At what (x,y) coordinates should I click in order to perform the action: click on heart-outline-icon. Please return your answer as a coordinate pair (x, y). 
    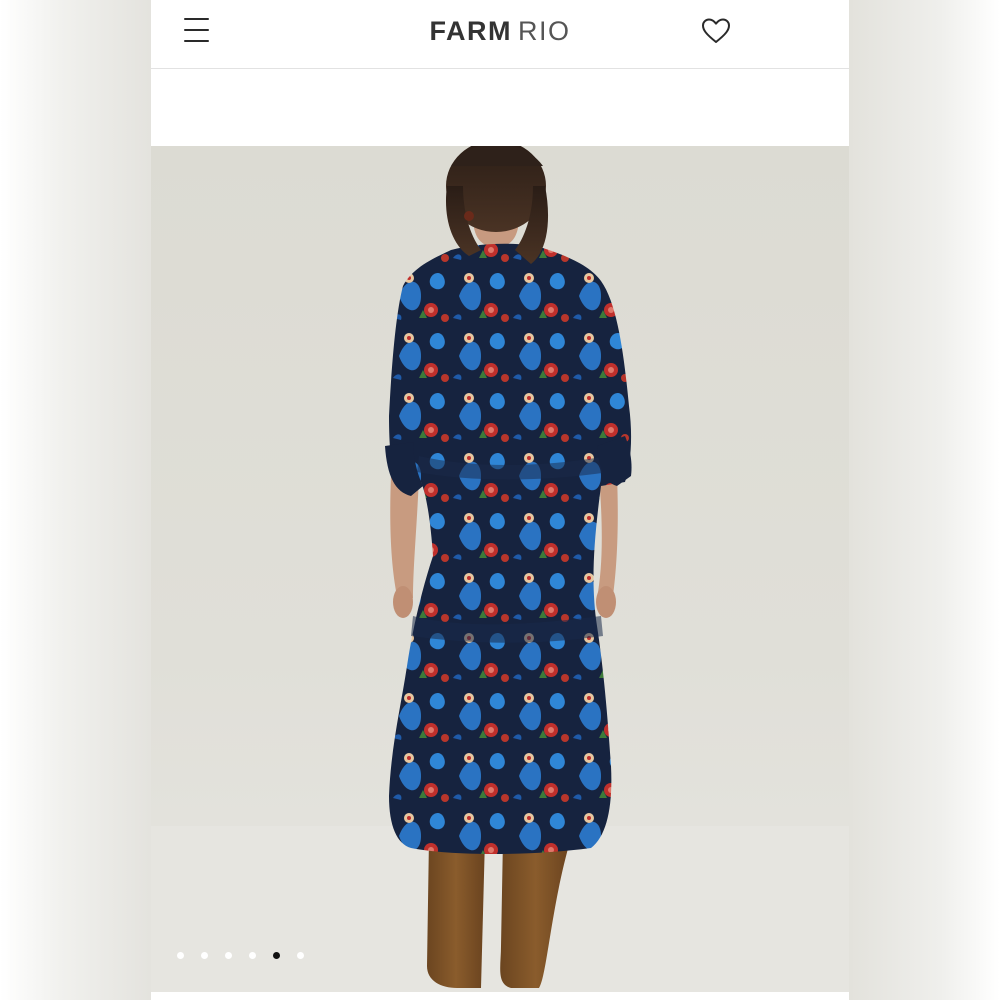
    Looking at the image, I should click on (716, 30).